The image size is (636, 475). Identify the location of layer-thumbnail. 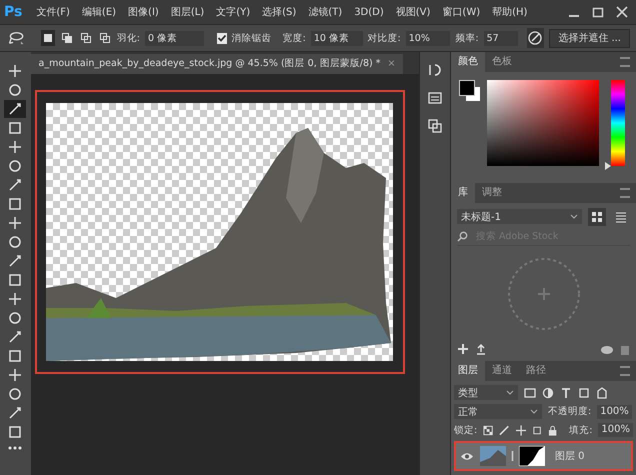
(493, 456).